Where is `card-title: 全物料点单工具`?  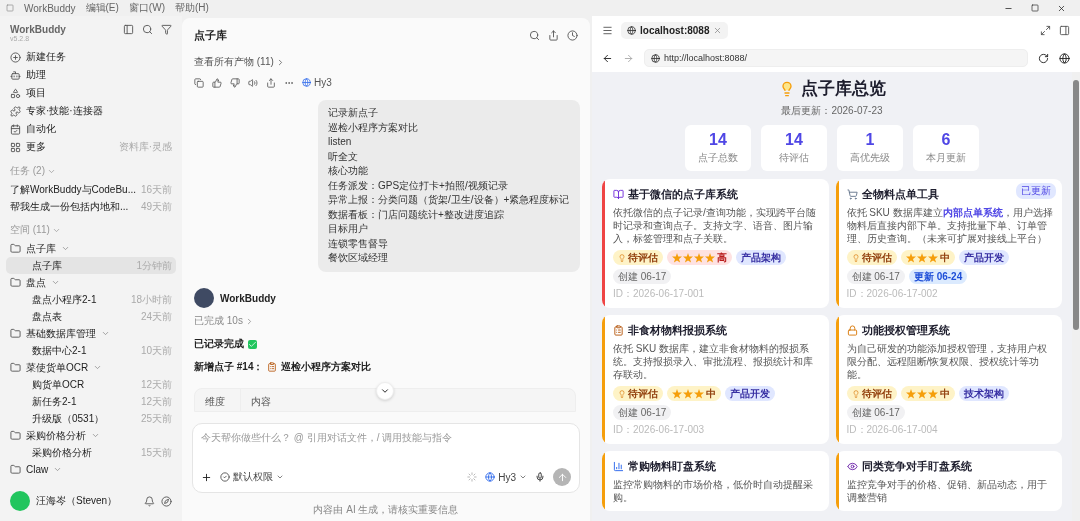
card-title: 全物料点单工具 is located at coordinates (900, 194).